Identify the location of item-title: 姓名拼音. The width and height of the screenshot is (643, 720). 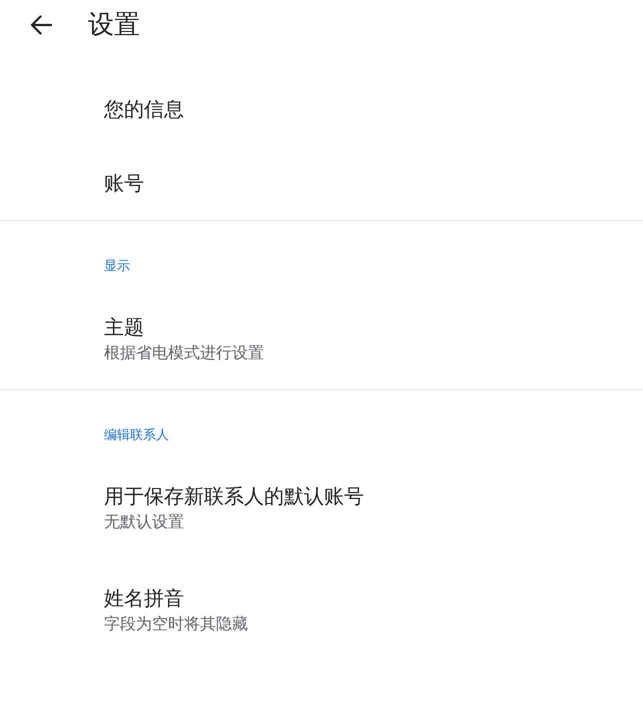
(144, 598).